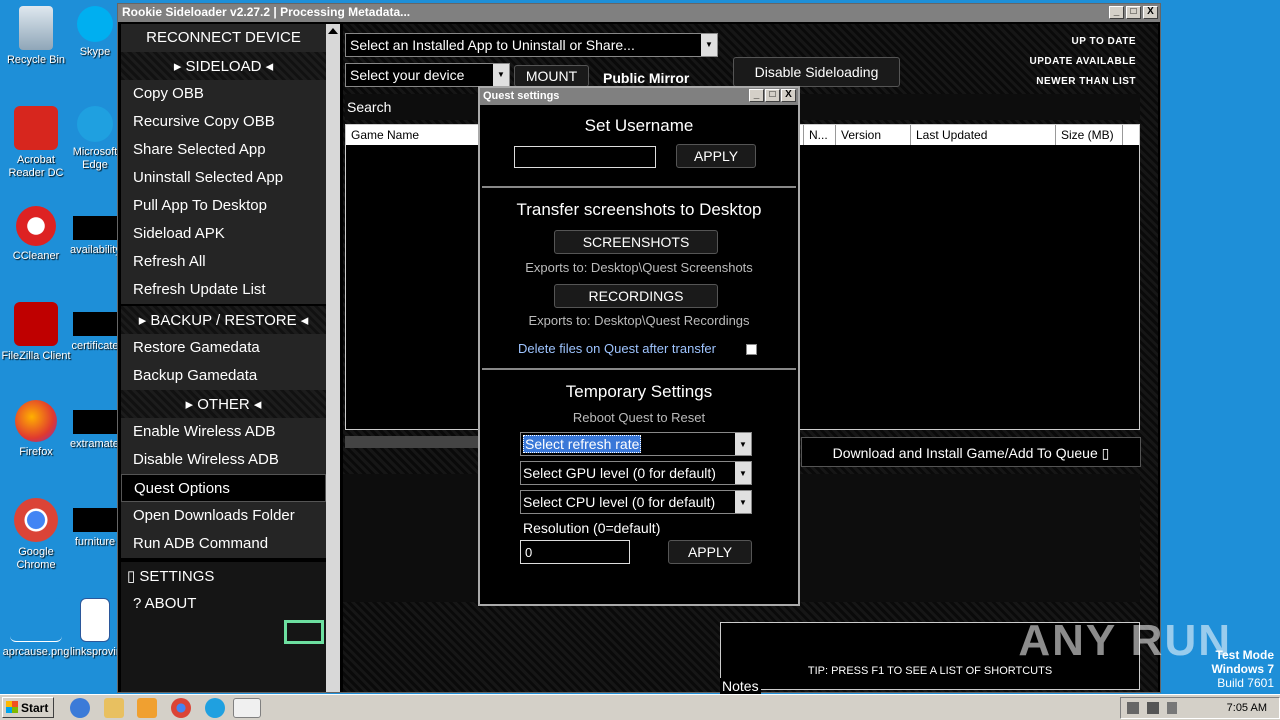 Image resolution: width=1280 pixels, height=720 pixels. Describe the element at coordinates (223, 604) in the screenshot. I see `about-button: ? ABOUT` at that location.